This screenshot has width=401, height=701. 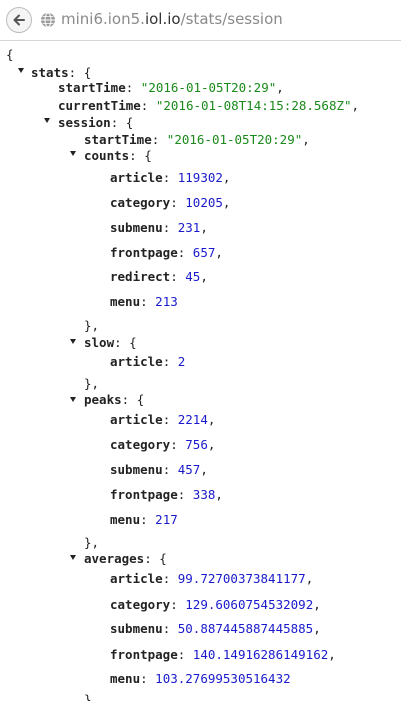 I want to click on json-row-averages-submenu: submenu: 50.887445887445885,, so click(x=215, y=628).